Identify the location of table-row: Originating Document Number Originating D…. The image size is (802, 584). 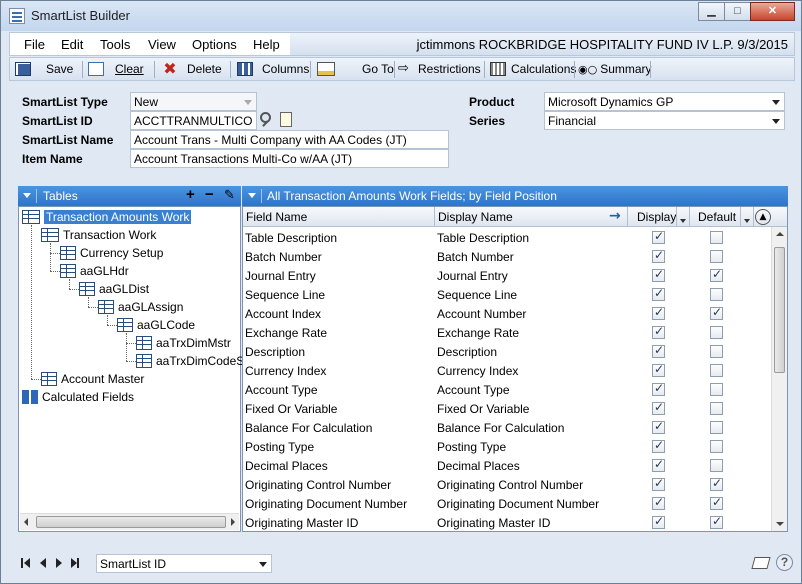
(507, 503).